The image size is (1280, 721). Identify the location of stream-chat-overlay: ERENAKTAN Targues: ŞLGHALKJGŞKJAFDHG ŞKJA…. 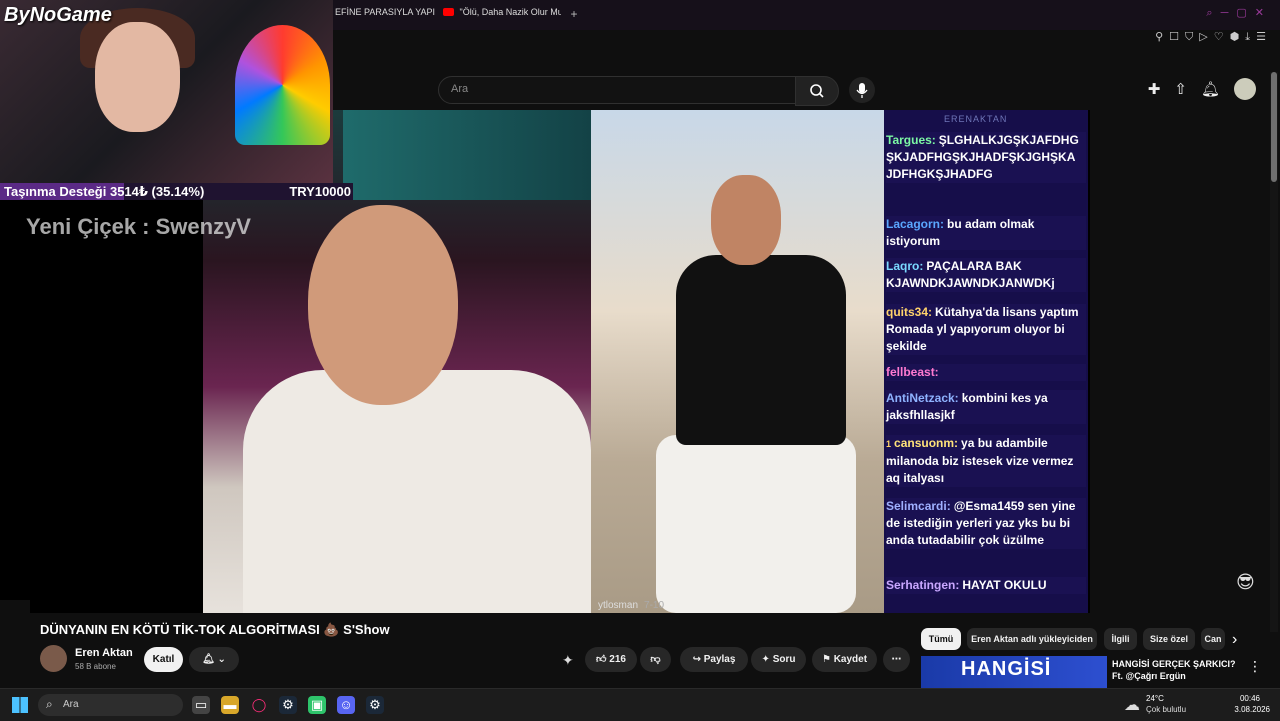
(986, 361).